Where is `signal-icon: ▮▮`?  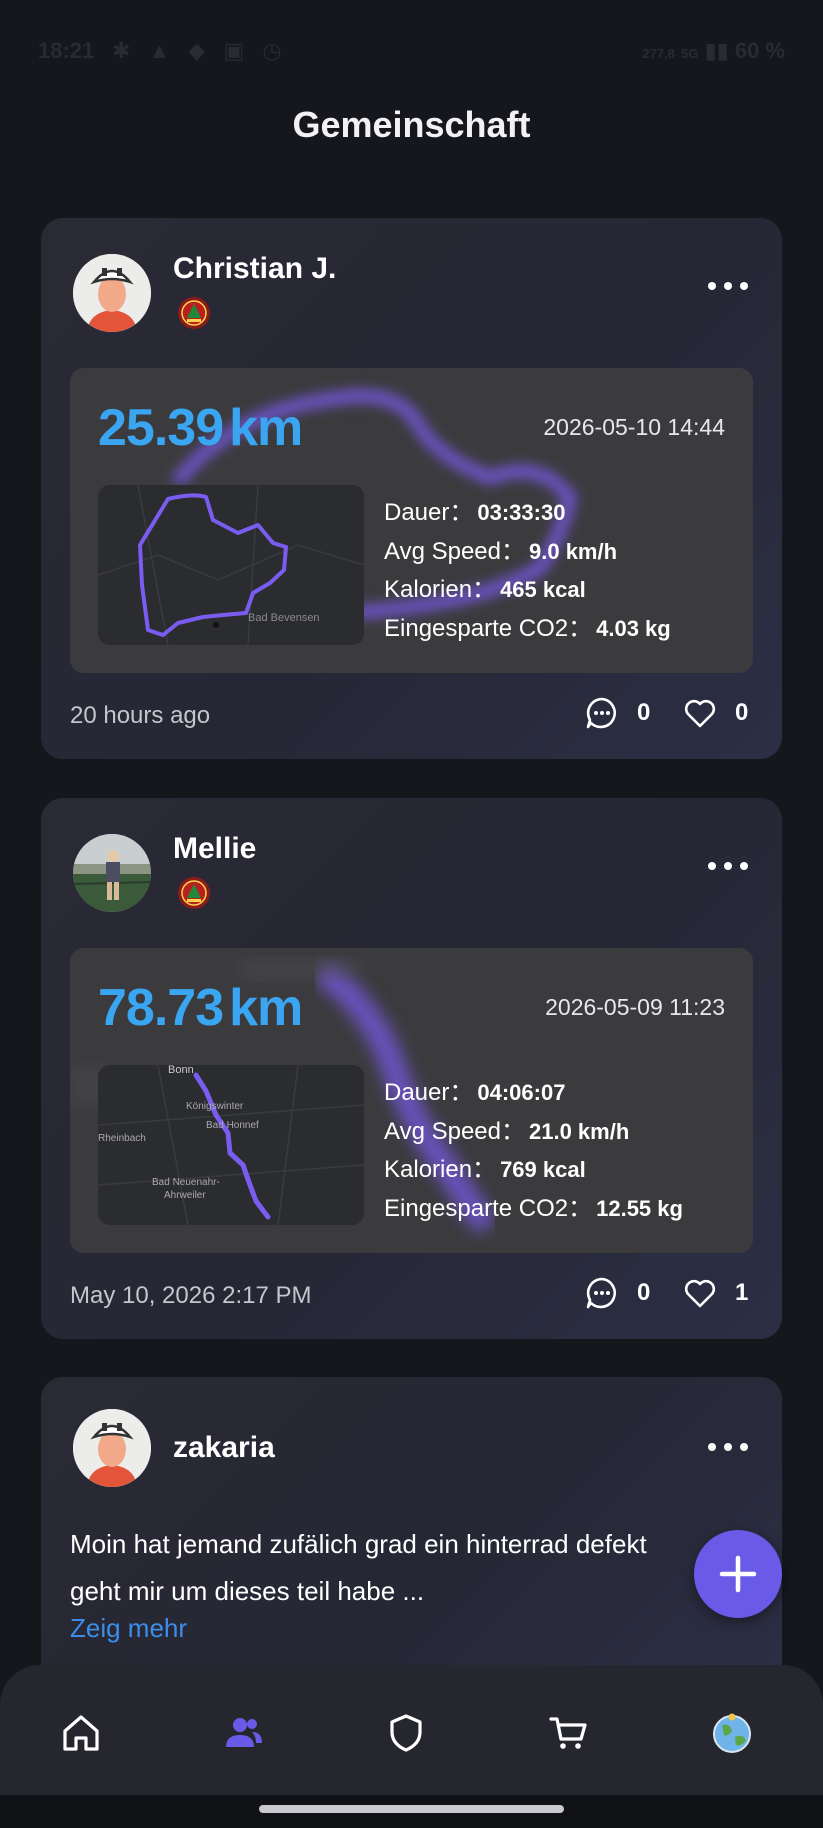 signal-icon: ▮▮ is located at coordinates (716, 50).